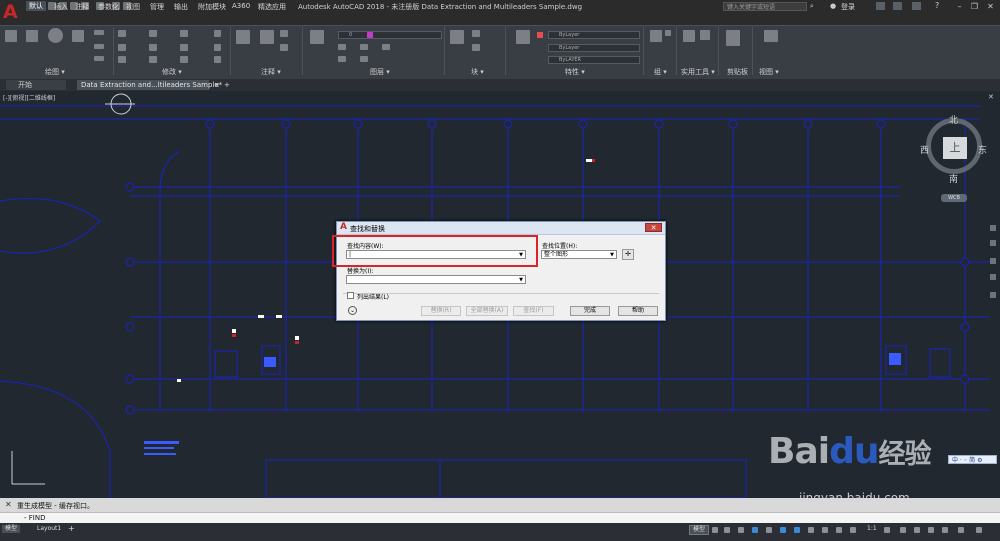 This screenshot has width=1000, height=541. I want to click on polar-icon, so click(755, 530).